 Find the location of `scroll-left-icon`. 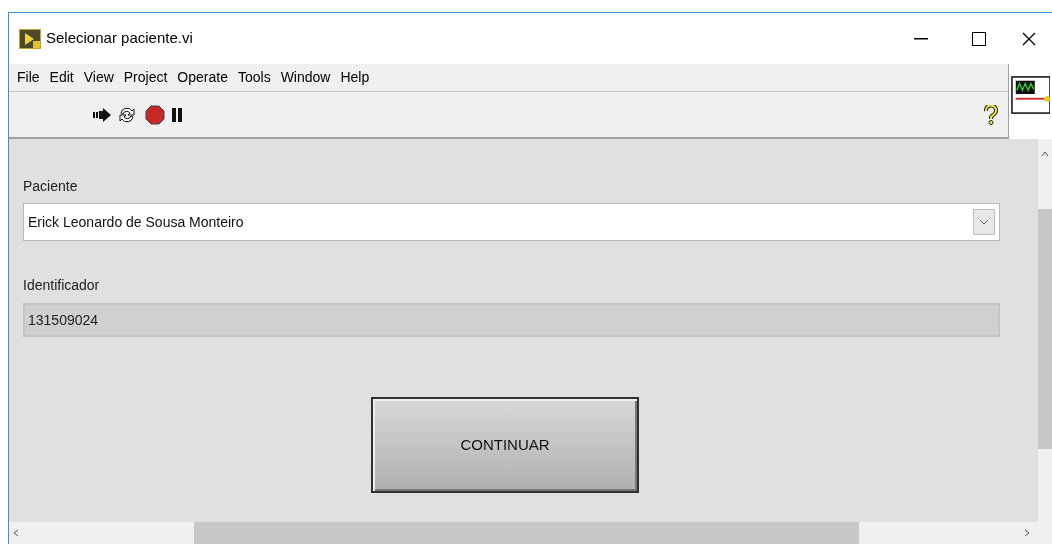

scroll-left-icon is located at coordinates (16, 533).